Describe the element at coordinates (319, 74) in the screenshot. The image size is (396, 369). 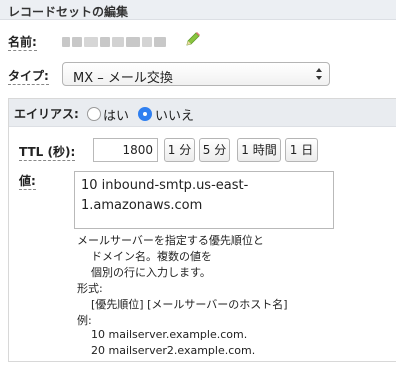
I see `select-arrows-icon` at that location.